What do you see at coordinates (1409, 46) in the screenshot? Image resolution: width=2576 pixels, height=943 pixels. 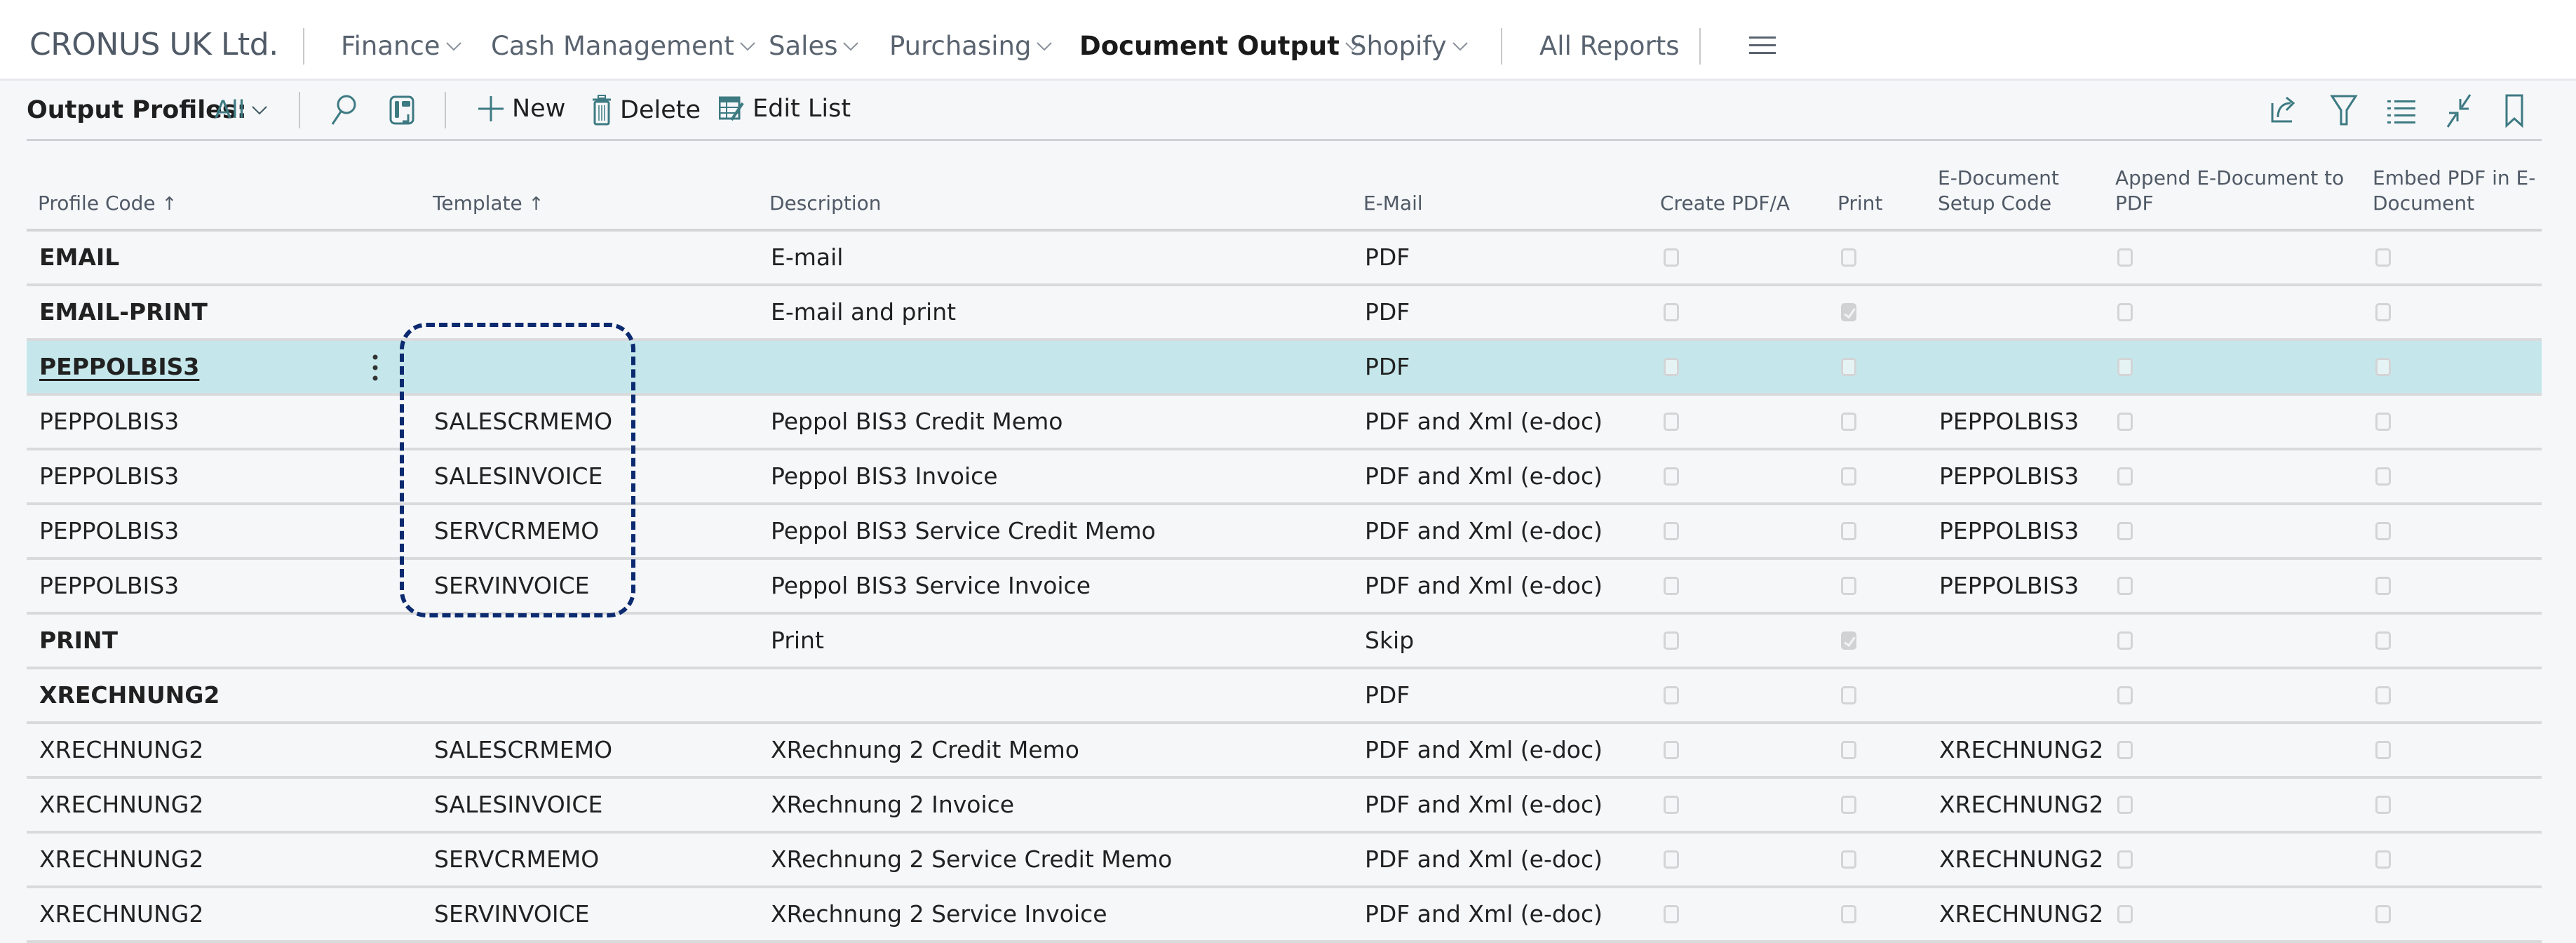 I see `nav-shopify: Shopify` at bounding box center [1409, 46].